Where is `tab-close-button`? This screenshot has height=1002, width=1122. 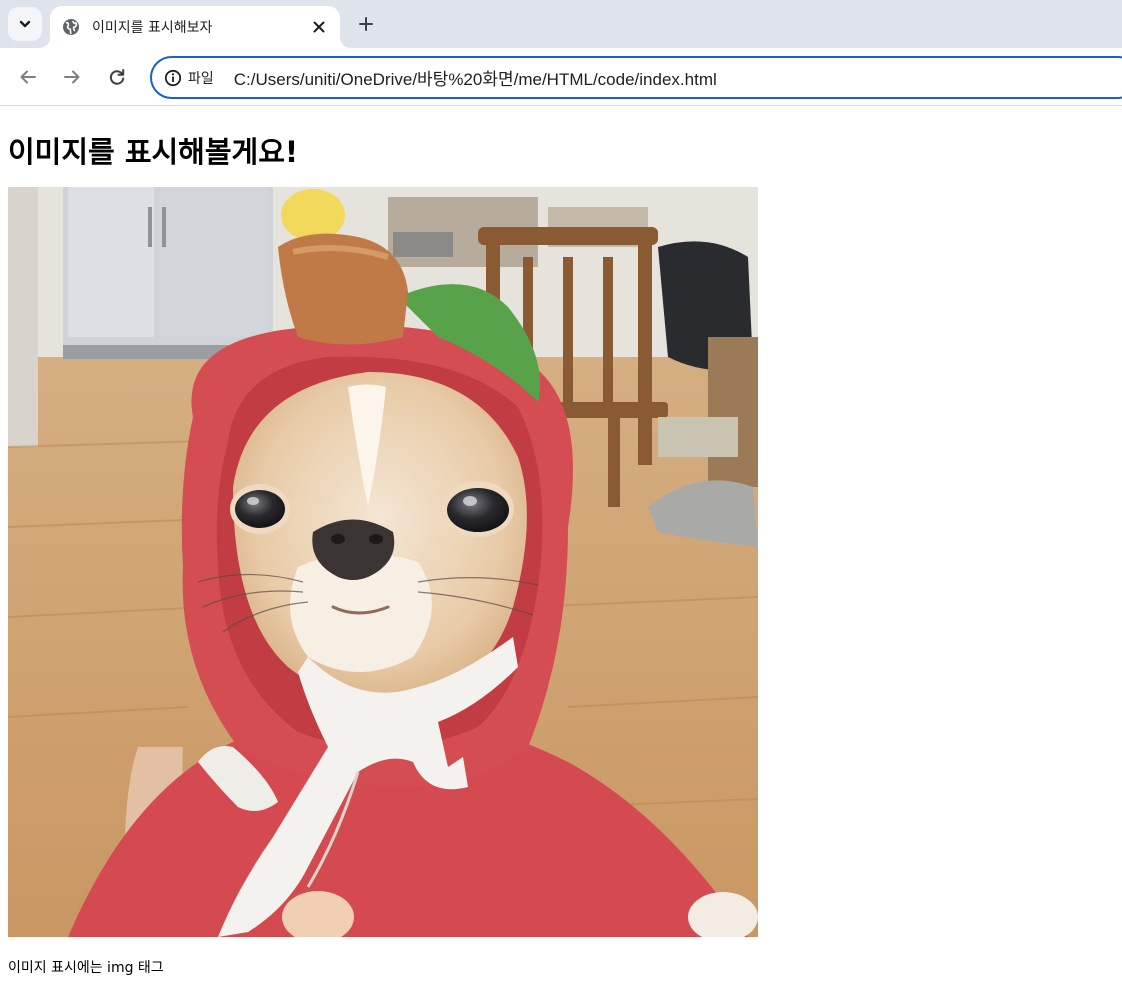 tab-close-button is located at coordinates (319, 27).